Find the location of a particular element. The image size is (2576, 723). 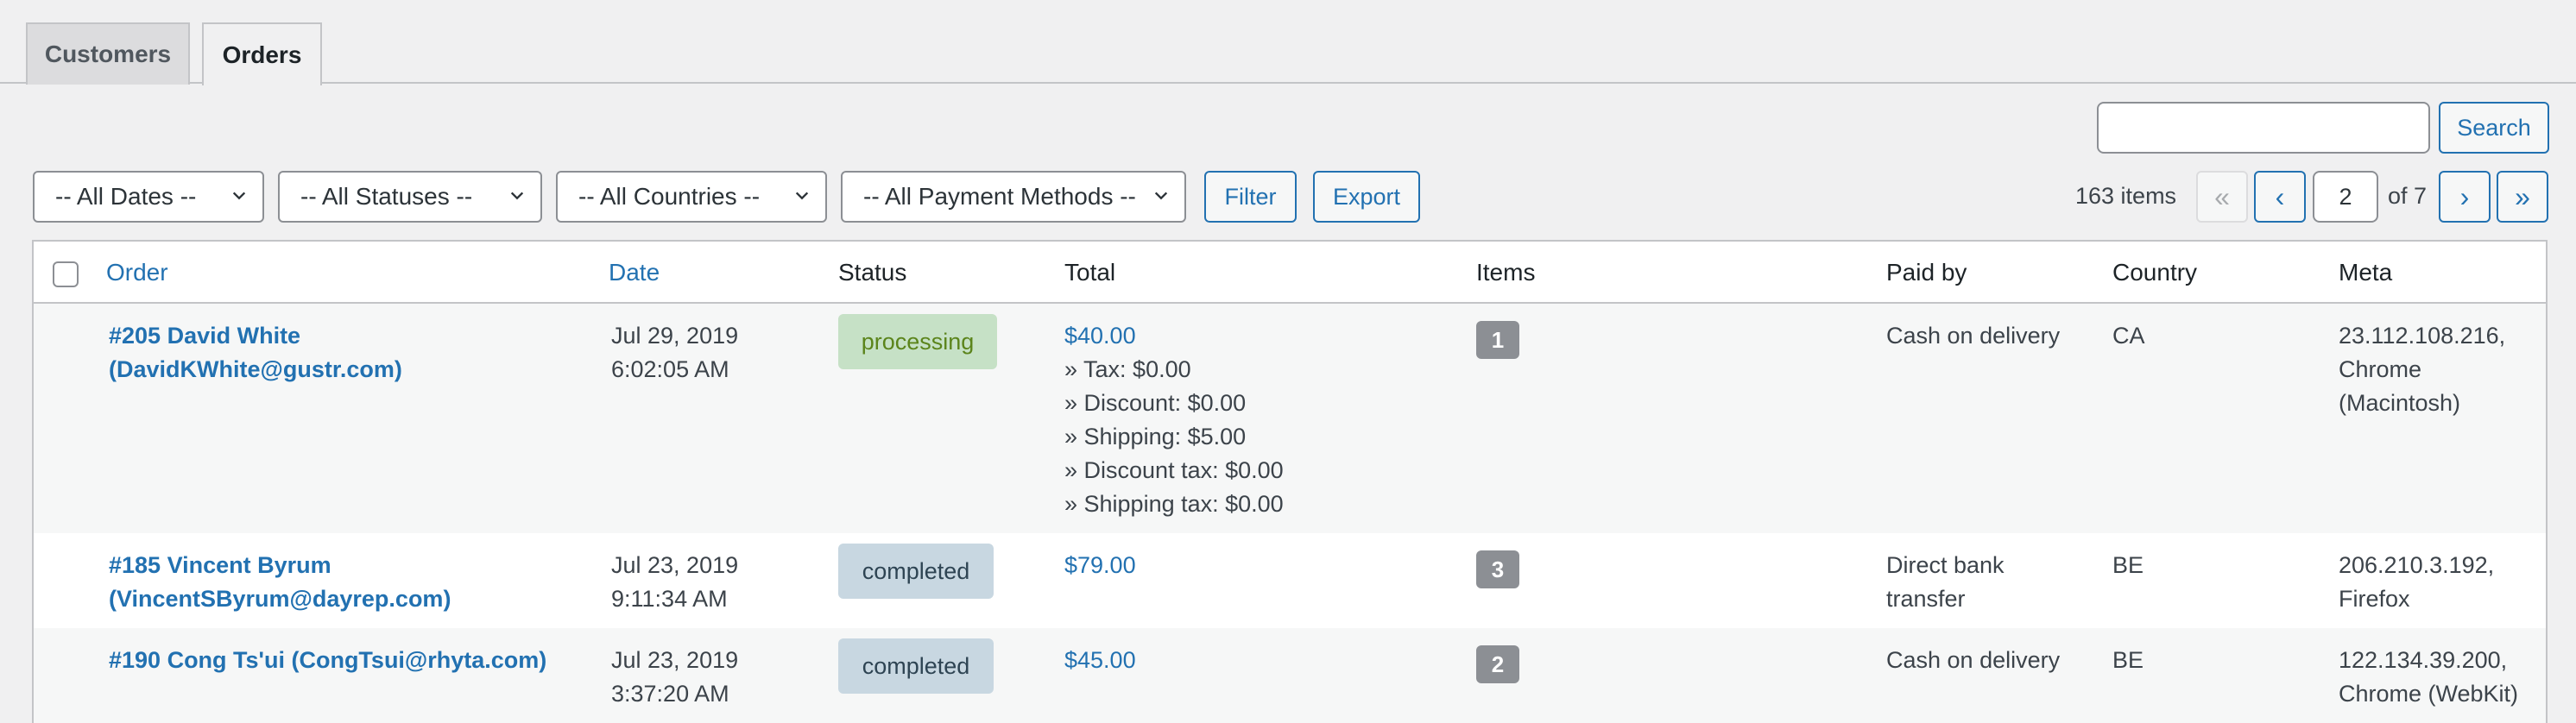

paid-by: Direct bank transfer is located at coordinates (1945, 583).